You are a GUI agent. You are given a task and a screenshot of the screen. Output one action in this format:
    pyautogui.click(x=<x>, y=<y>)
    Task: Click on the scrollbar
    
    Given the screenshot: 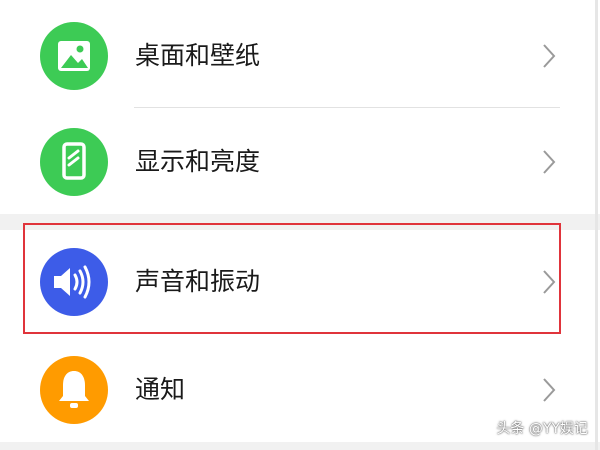 What is the action you would take?
    pyautogui.click(x=596, y=225)
    